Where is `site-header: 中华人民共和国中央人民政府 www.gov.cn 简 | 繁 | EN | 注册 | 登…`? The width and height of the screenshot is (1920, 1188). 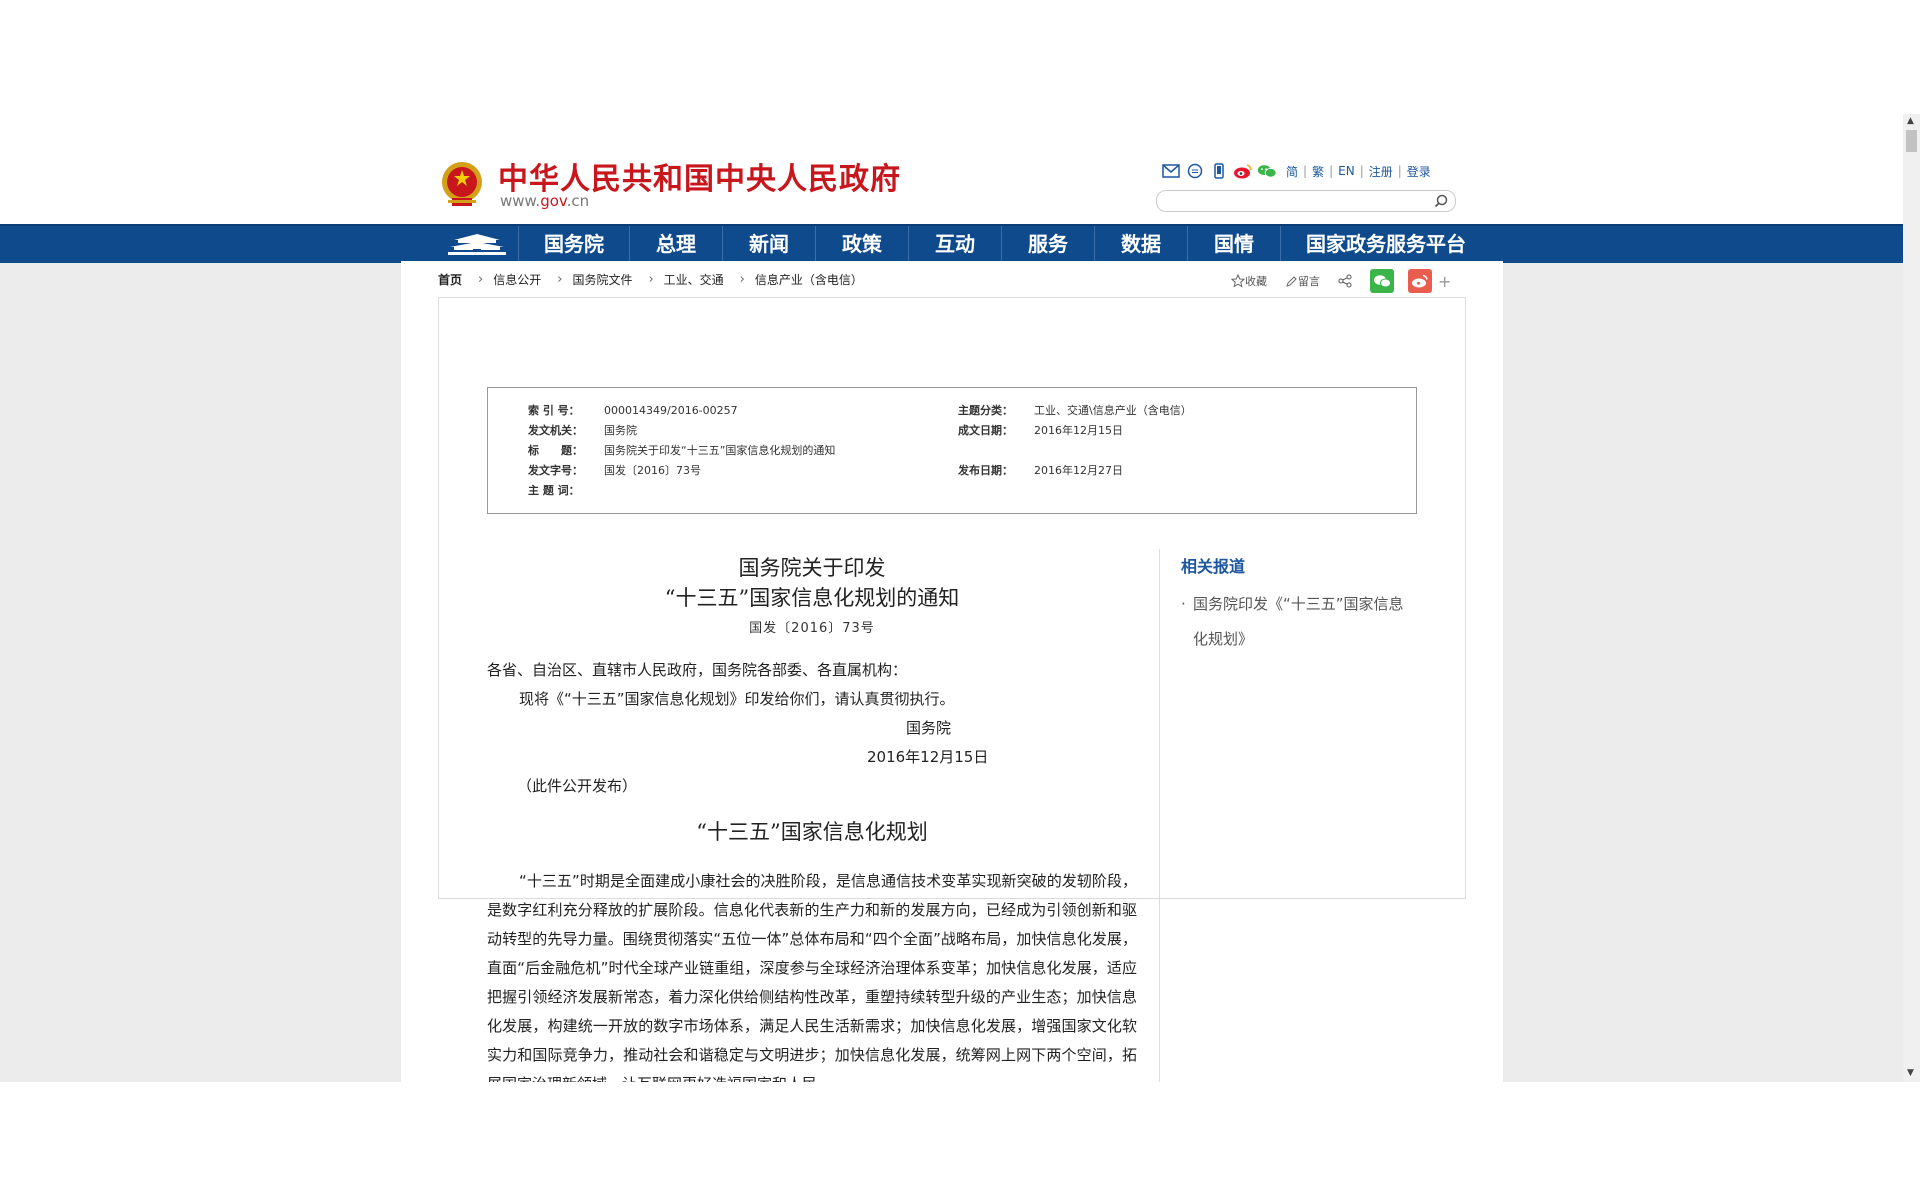 site-header: 中华人民共和国中央人民政府 www.gov.cn 简 | 繁 | EN | 注册 | 登… is located at coordinates (951, 169).